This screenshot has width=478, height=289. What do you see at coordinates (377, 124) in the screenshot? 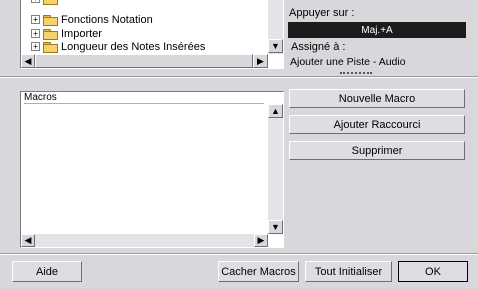
I see `add-shortcut-button: Ajouter Raccourci` at bounding box center [377, 124].